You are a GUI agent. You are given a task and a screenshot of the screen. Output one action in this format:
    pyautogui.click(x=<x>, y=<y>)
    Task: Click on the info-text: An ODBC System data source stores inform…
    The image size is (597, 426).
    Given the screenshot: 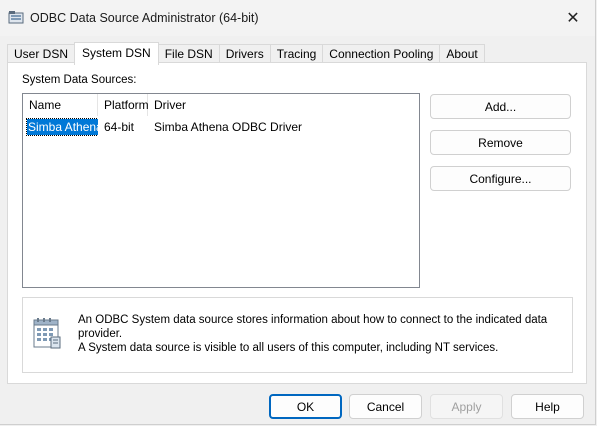 What is the action you would take?
    pyautogui.click(x=323, y=334)
    